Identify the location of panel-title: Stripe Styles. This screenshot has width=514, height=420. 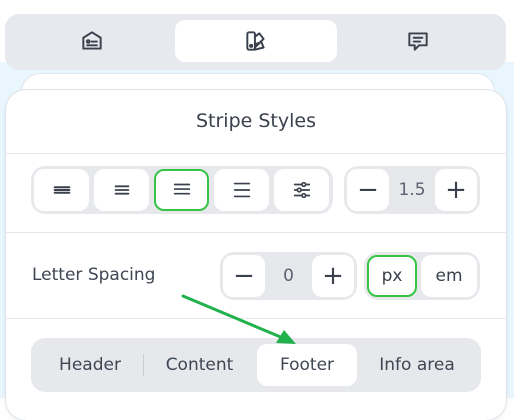
(255, 121).